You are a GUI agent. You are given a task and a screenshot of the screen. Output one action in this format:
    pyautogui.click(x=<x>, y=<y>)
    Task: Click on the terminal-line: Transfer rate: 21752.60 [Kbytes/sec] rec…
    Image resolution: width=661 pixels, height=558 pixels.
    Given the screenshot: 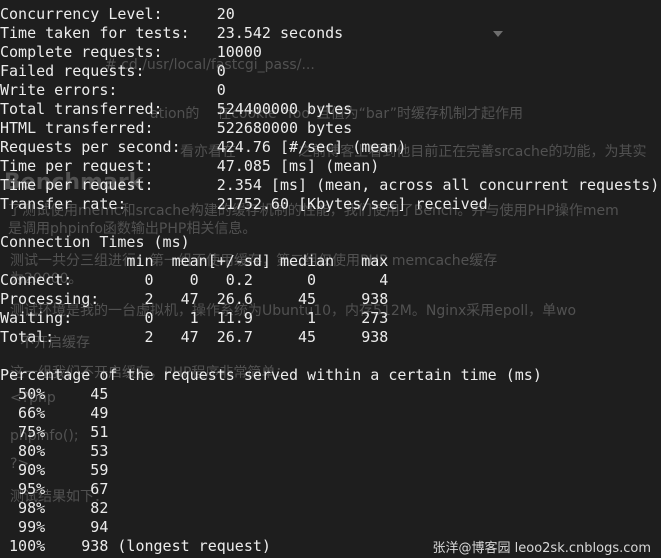 What is the action you would take?
    pyautogui.click(x=244, y=204)
    